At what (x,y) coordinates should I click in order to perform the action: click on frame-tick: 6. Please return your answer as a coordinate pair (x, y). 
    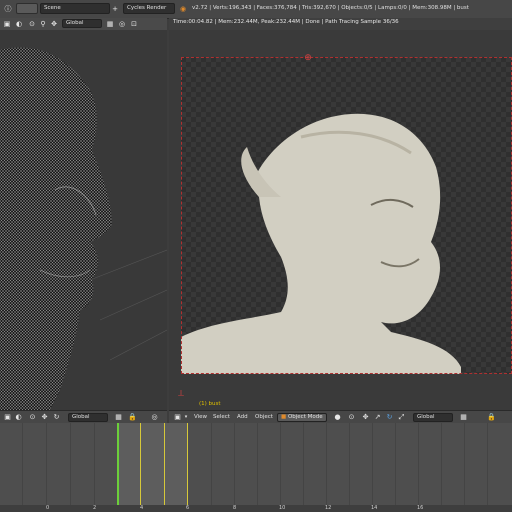
    Looking at the image, I should click on (188, 508).